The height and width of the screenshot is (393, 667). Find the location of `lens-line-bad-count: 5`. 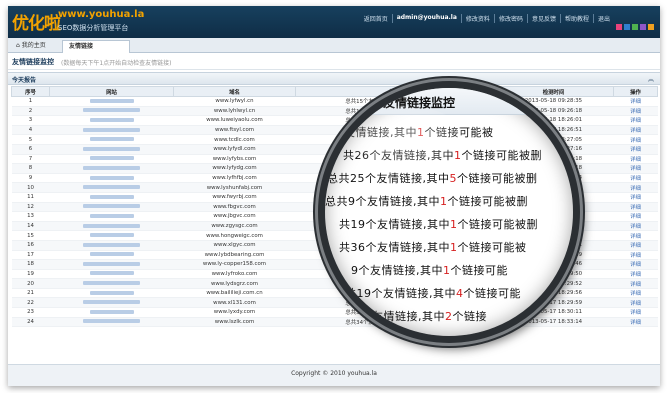

lens-line-bad-count: 5 is located at coordinates (453, 178).